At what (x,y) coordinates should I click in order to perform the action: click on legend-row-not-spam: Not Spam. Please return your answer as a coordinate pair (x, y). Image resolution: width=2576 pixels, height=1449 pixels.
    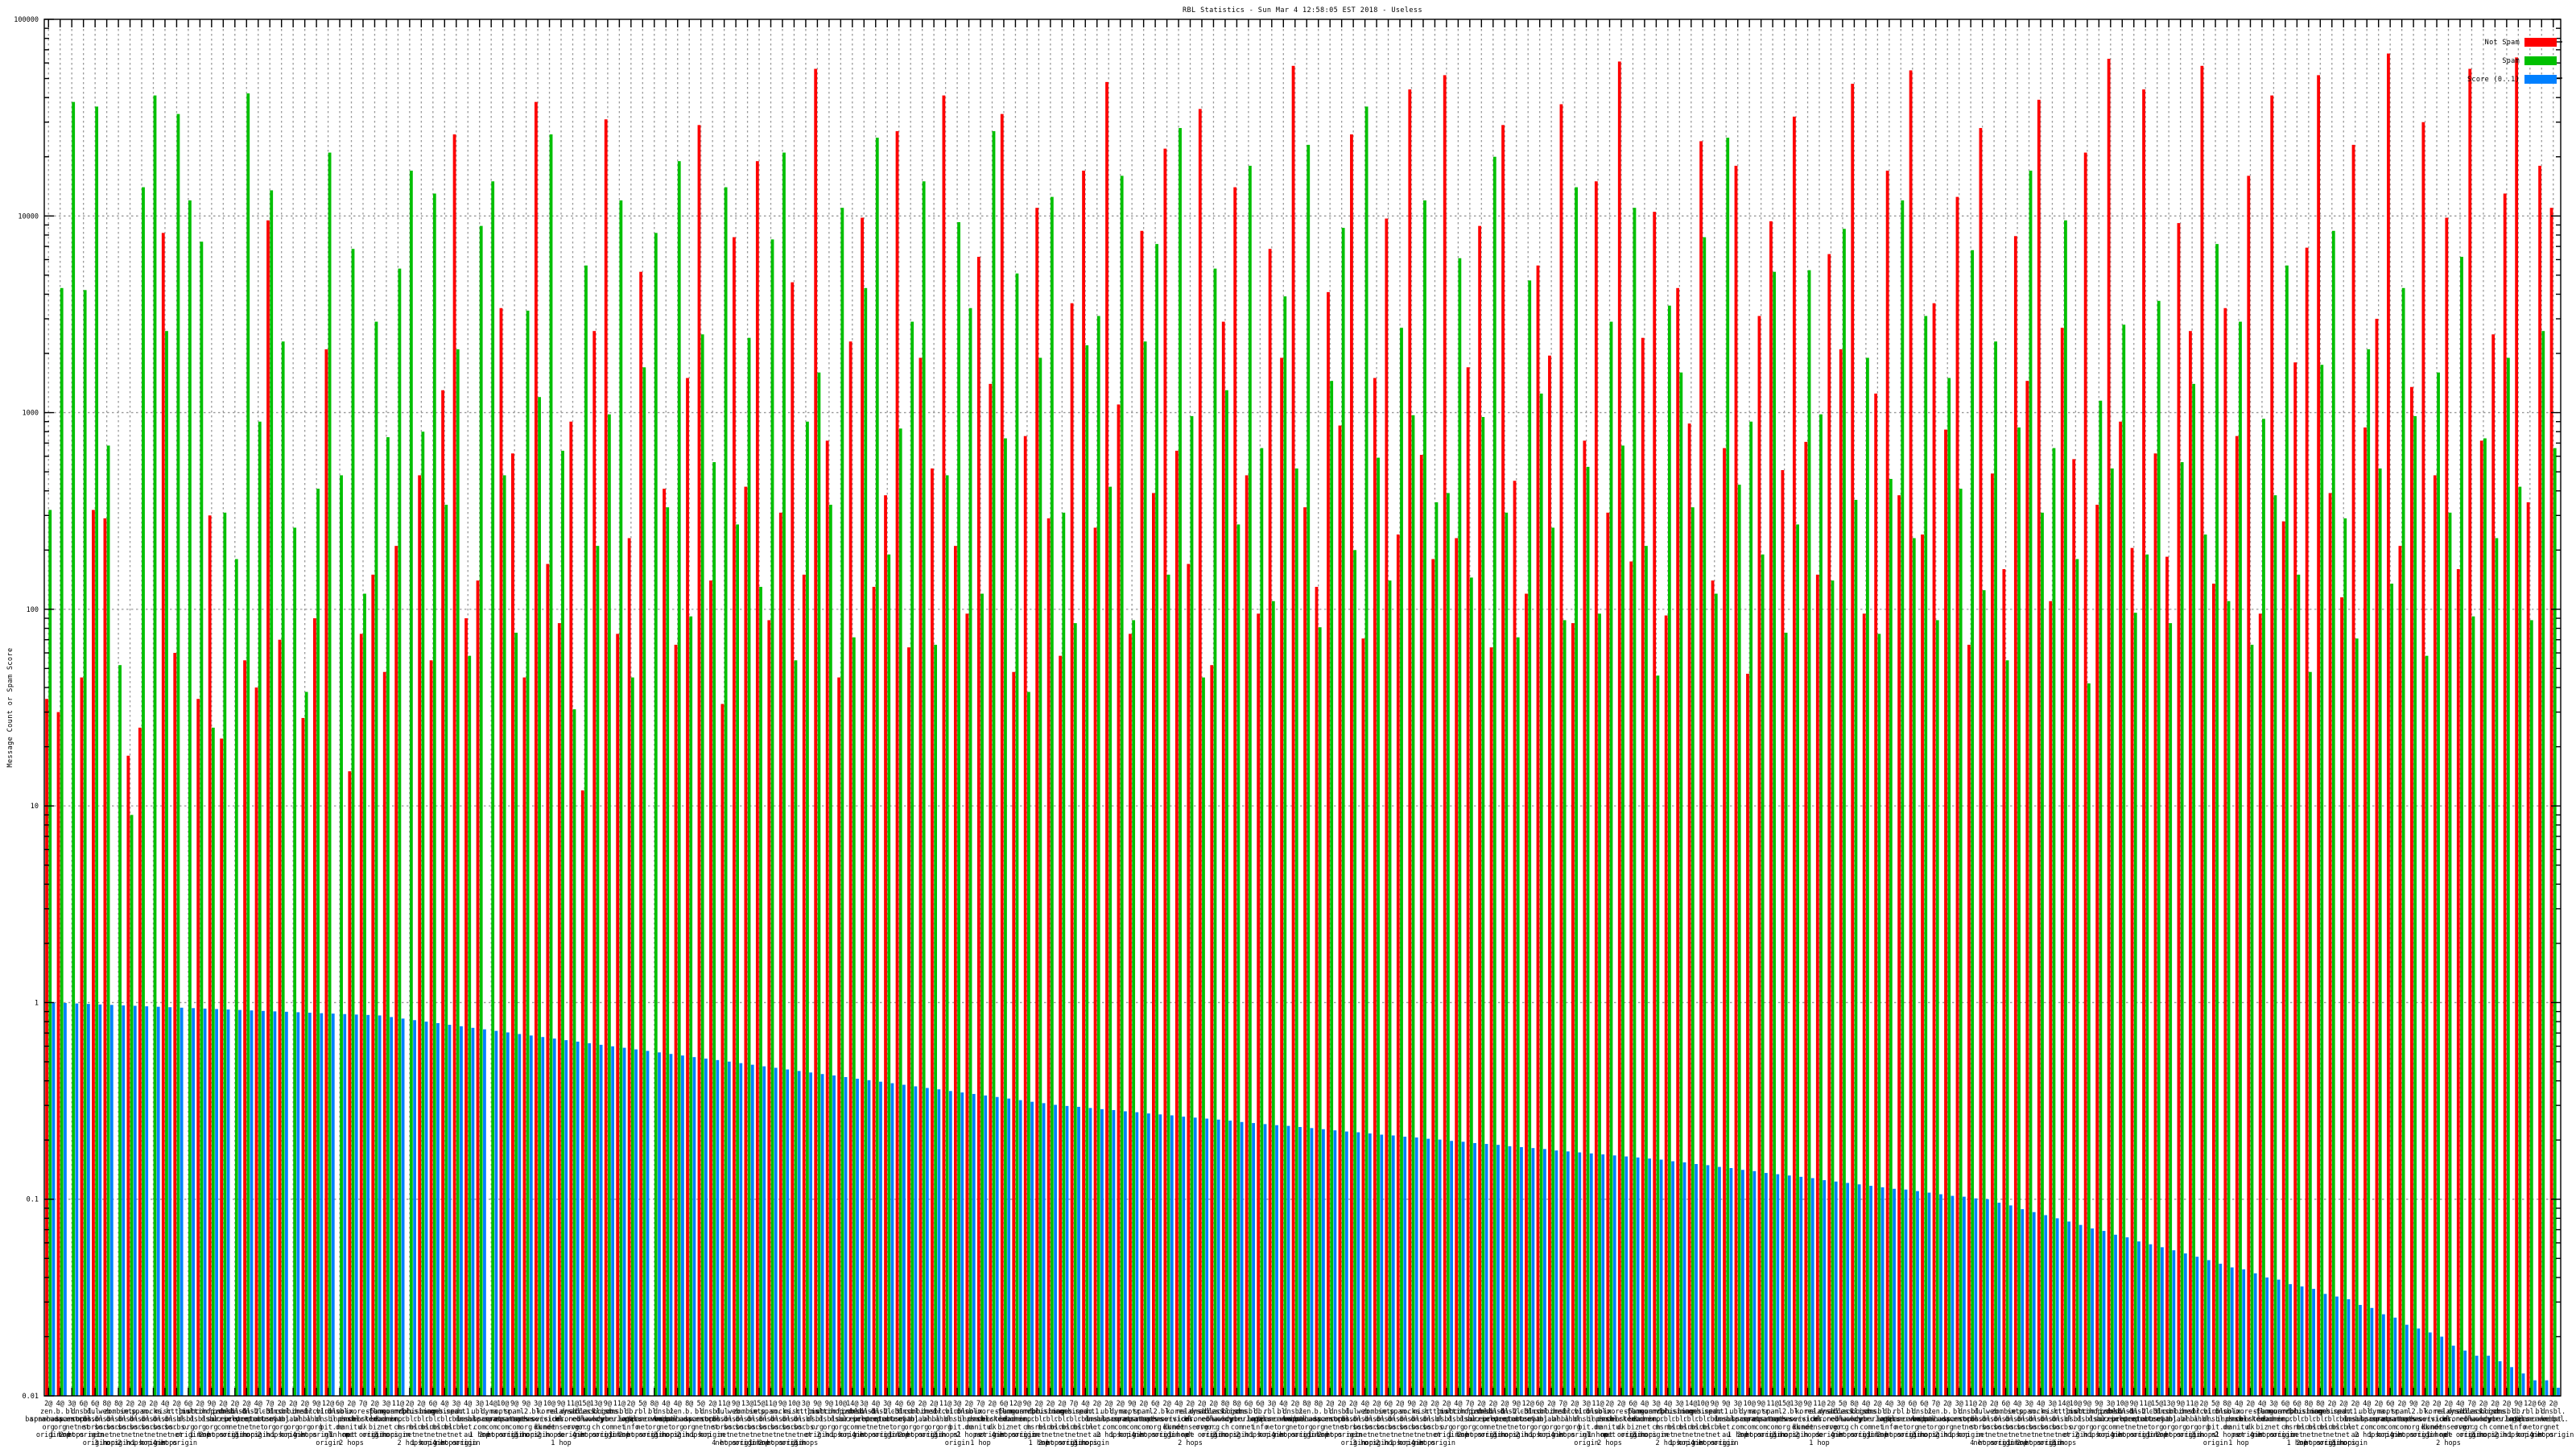
    Looking at the image, I should click on (2512, 42).